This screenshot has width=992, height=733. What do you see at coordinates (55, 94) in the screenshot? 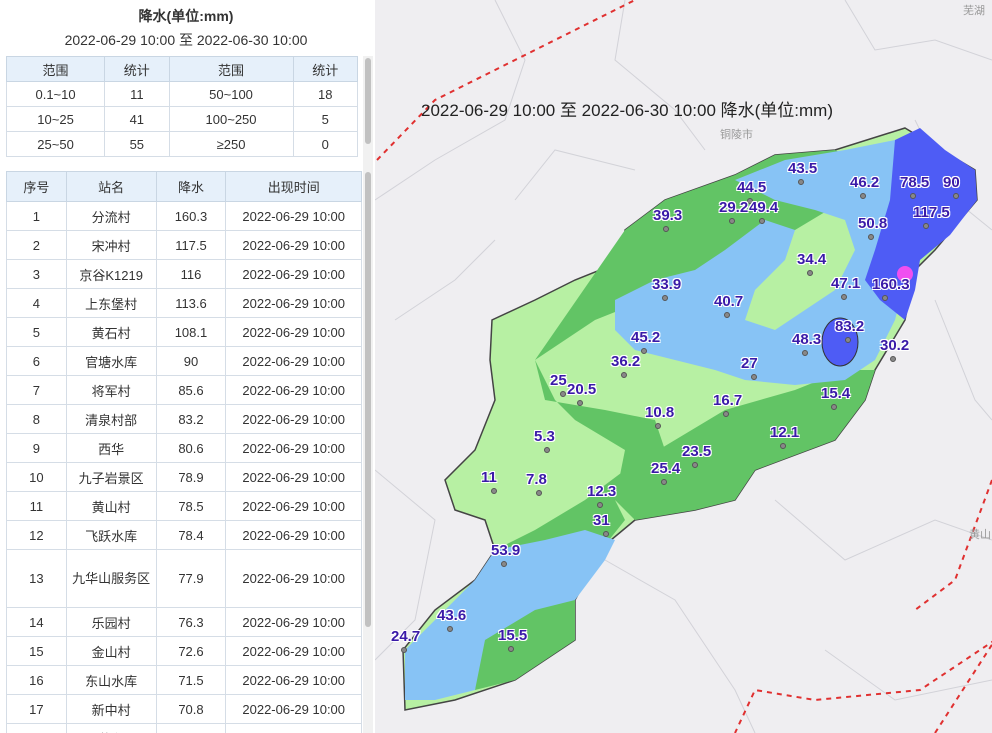
I see `summary-cell: 0.1~10` at bounding box center [55, 94].